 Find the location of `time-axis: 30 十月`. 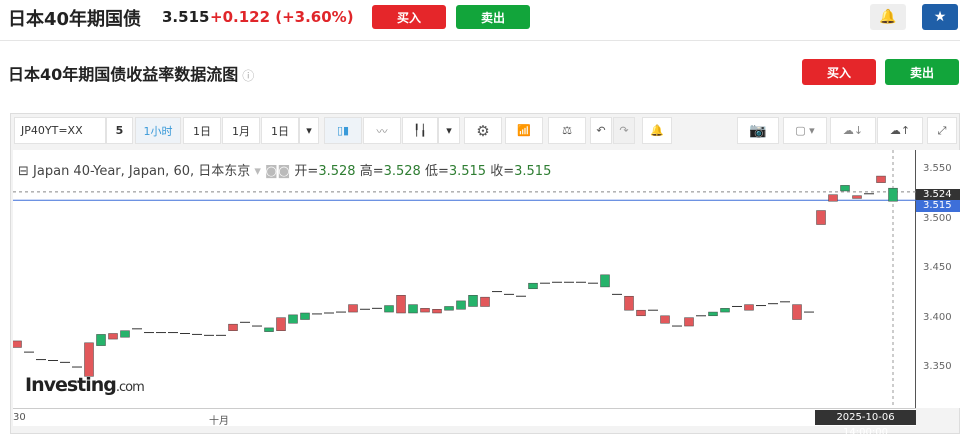

time-axis: 30 十月 is located at coordinates (464, 417).